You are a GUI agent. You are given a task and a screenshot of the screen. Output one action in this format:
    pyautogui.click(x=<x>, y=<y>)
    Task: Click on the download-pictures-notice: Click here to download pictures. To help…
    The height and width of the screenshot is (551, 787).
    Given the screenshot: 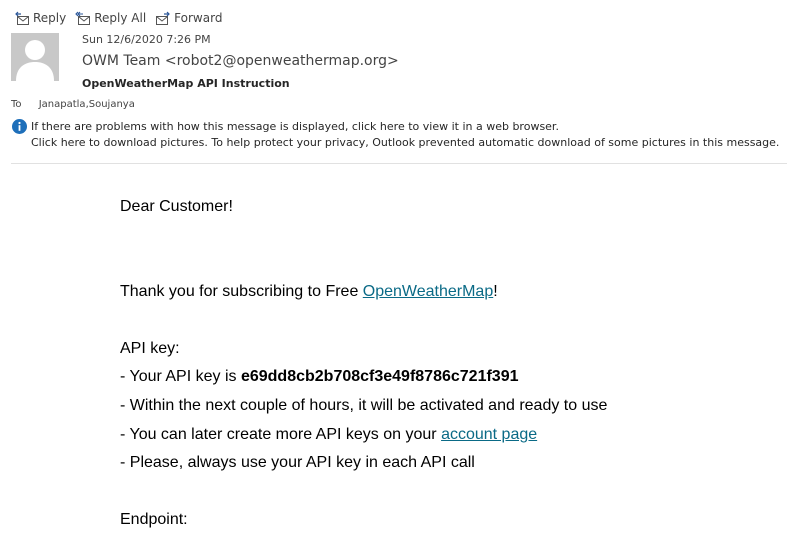 What is the action you would take?
    pyautogui.click(x=405, y=142)
    